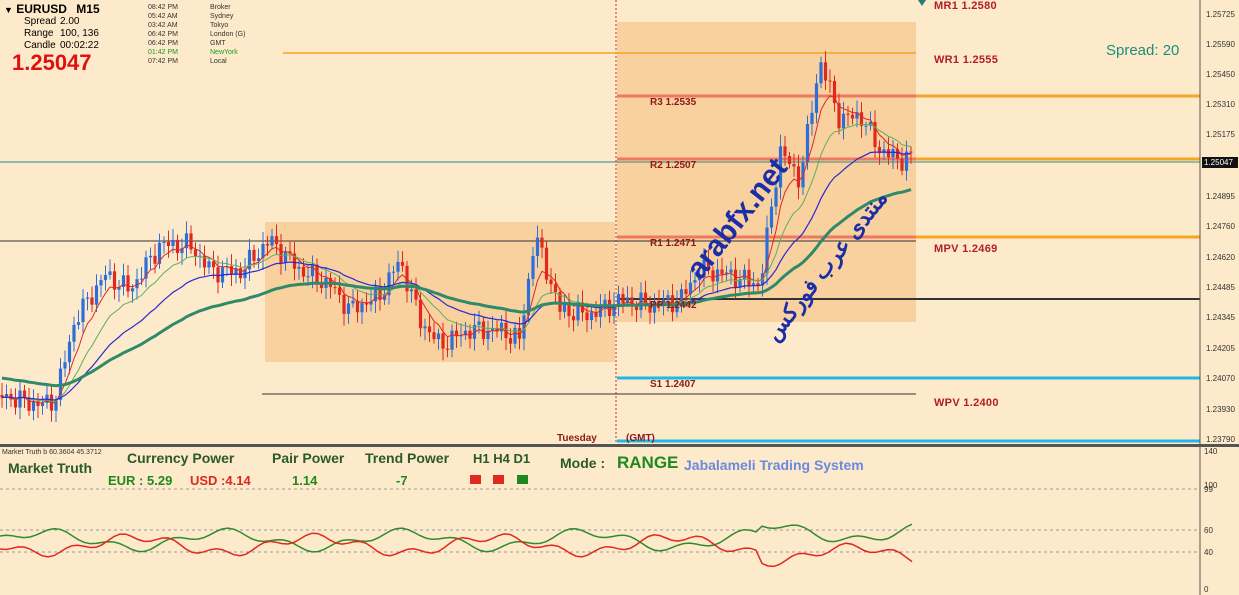 The image size is (1239, 595). What do you see at coordinates (1220, 409) in the screenshot?
I see `price-tick: 1.23930` at bounding box center [1220, 409].